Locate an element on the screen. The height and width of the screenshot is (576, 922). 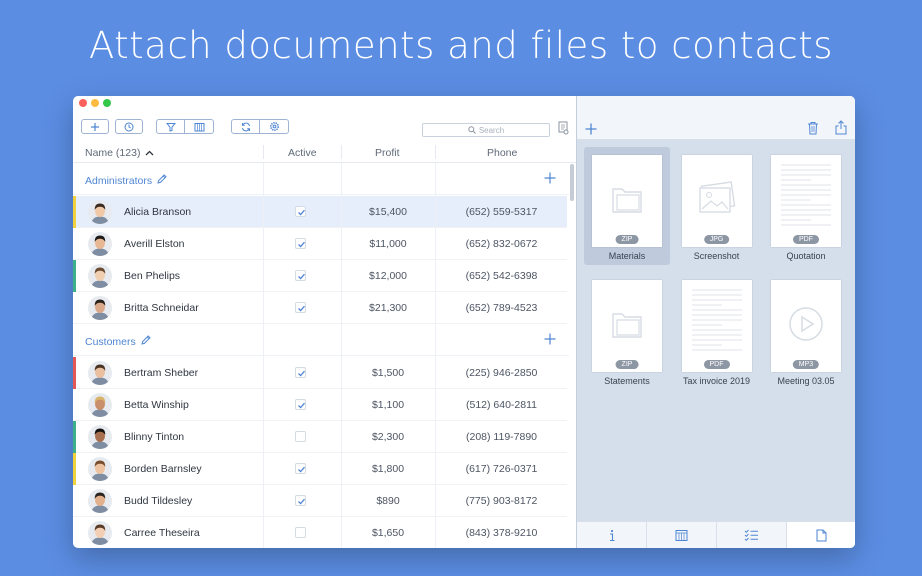
settings-button is located at coordinates (274, 126).